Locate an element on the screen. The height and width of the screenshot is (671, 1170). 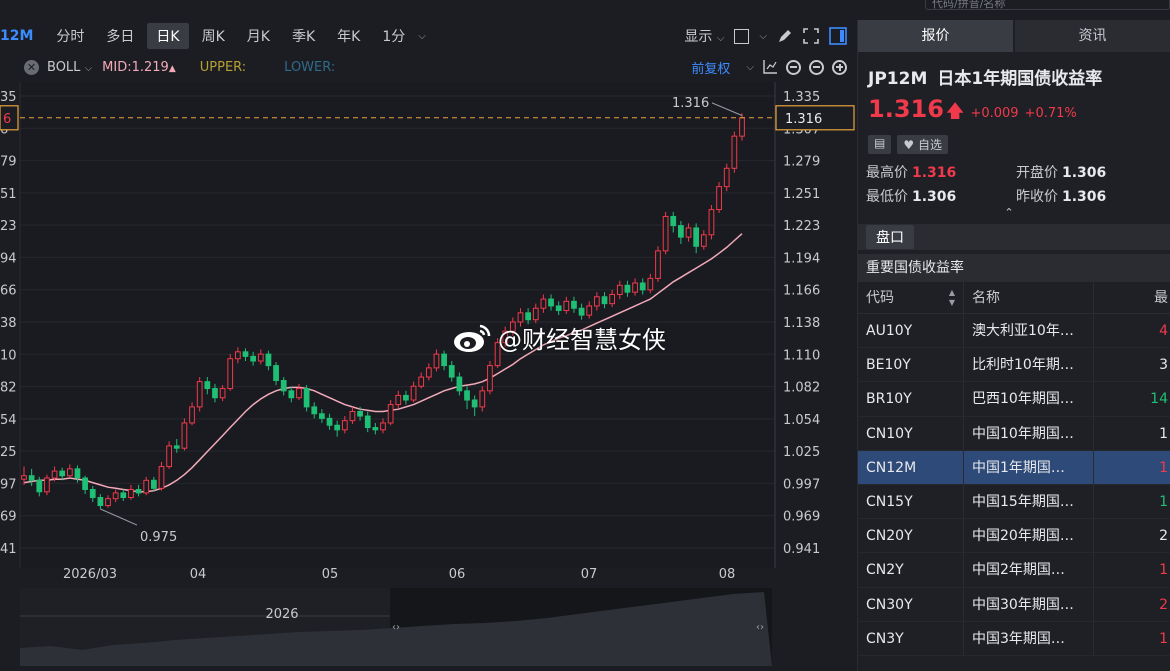
table-row: AU10Y 澳大利亚10年… 4 is located at coordinates (1014, 331).